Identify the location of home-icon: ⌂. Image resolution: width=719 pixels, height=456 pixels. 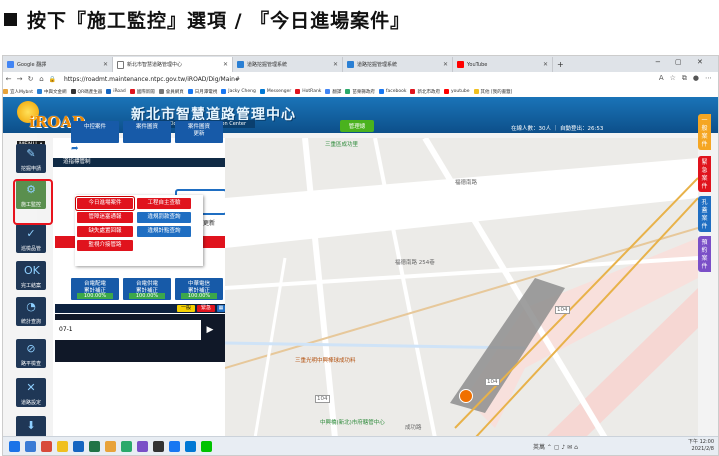
(41, 79).